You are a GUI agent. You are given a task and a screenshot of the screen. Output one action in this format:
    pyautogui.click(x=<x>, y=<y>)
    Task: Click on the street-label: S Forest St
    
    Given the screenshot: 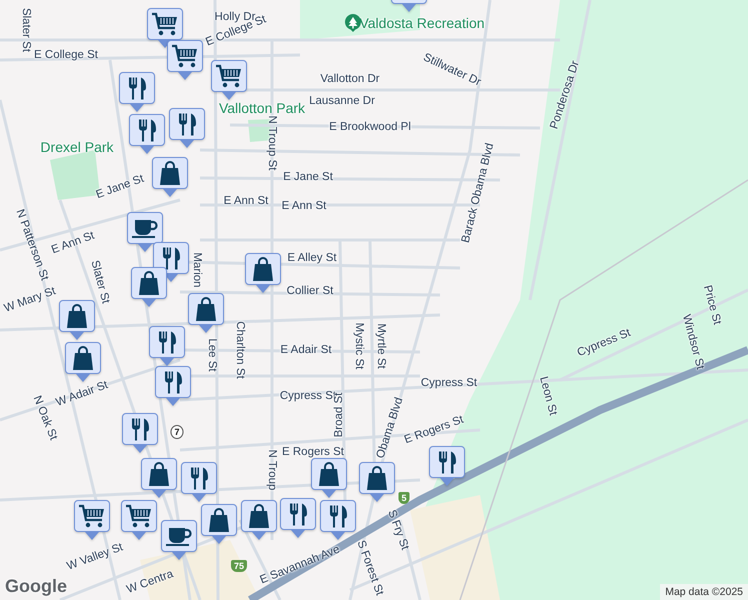 What is the action you would take?
    pyautogui.click(x=370, y=568)
    